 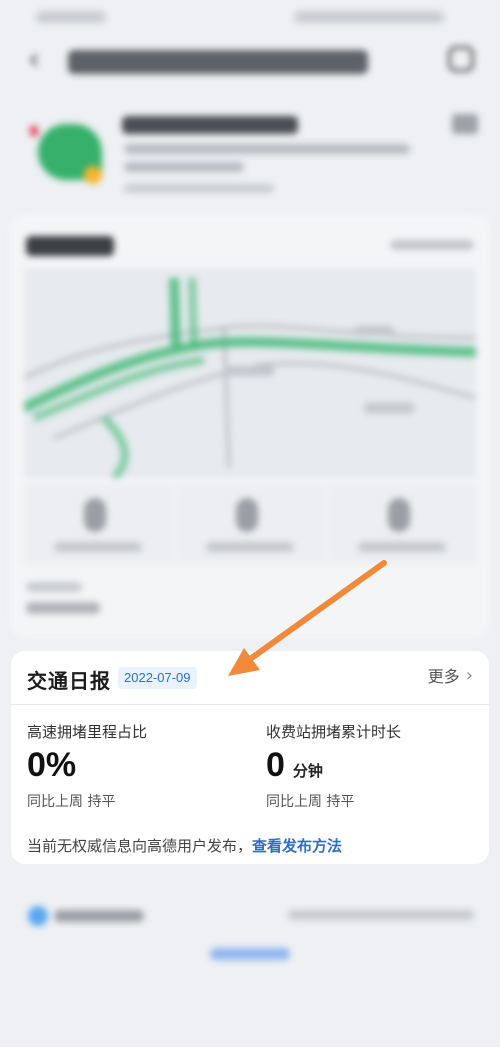 What do you see at coordinates (333, 766) in the screenshot?
I see `toll-congestion-metric: 收费站拥堵累计时长 0 分钟 同比上周 持平` at bounding box center [333, 766].